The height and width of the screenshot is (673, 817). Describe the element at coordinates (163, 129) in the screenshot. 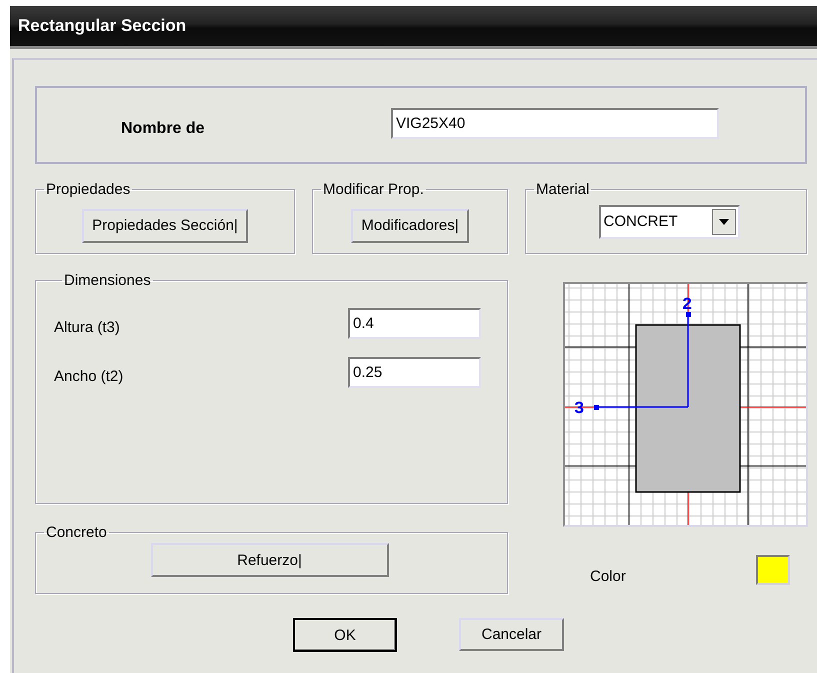

I see `field-label: Nombre de` at that location.